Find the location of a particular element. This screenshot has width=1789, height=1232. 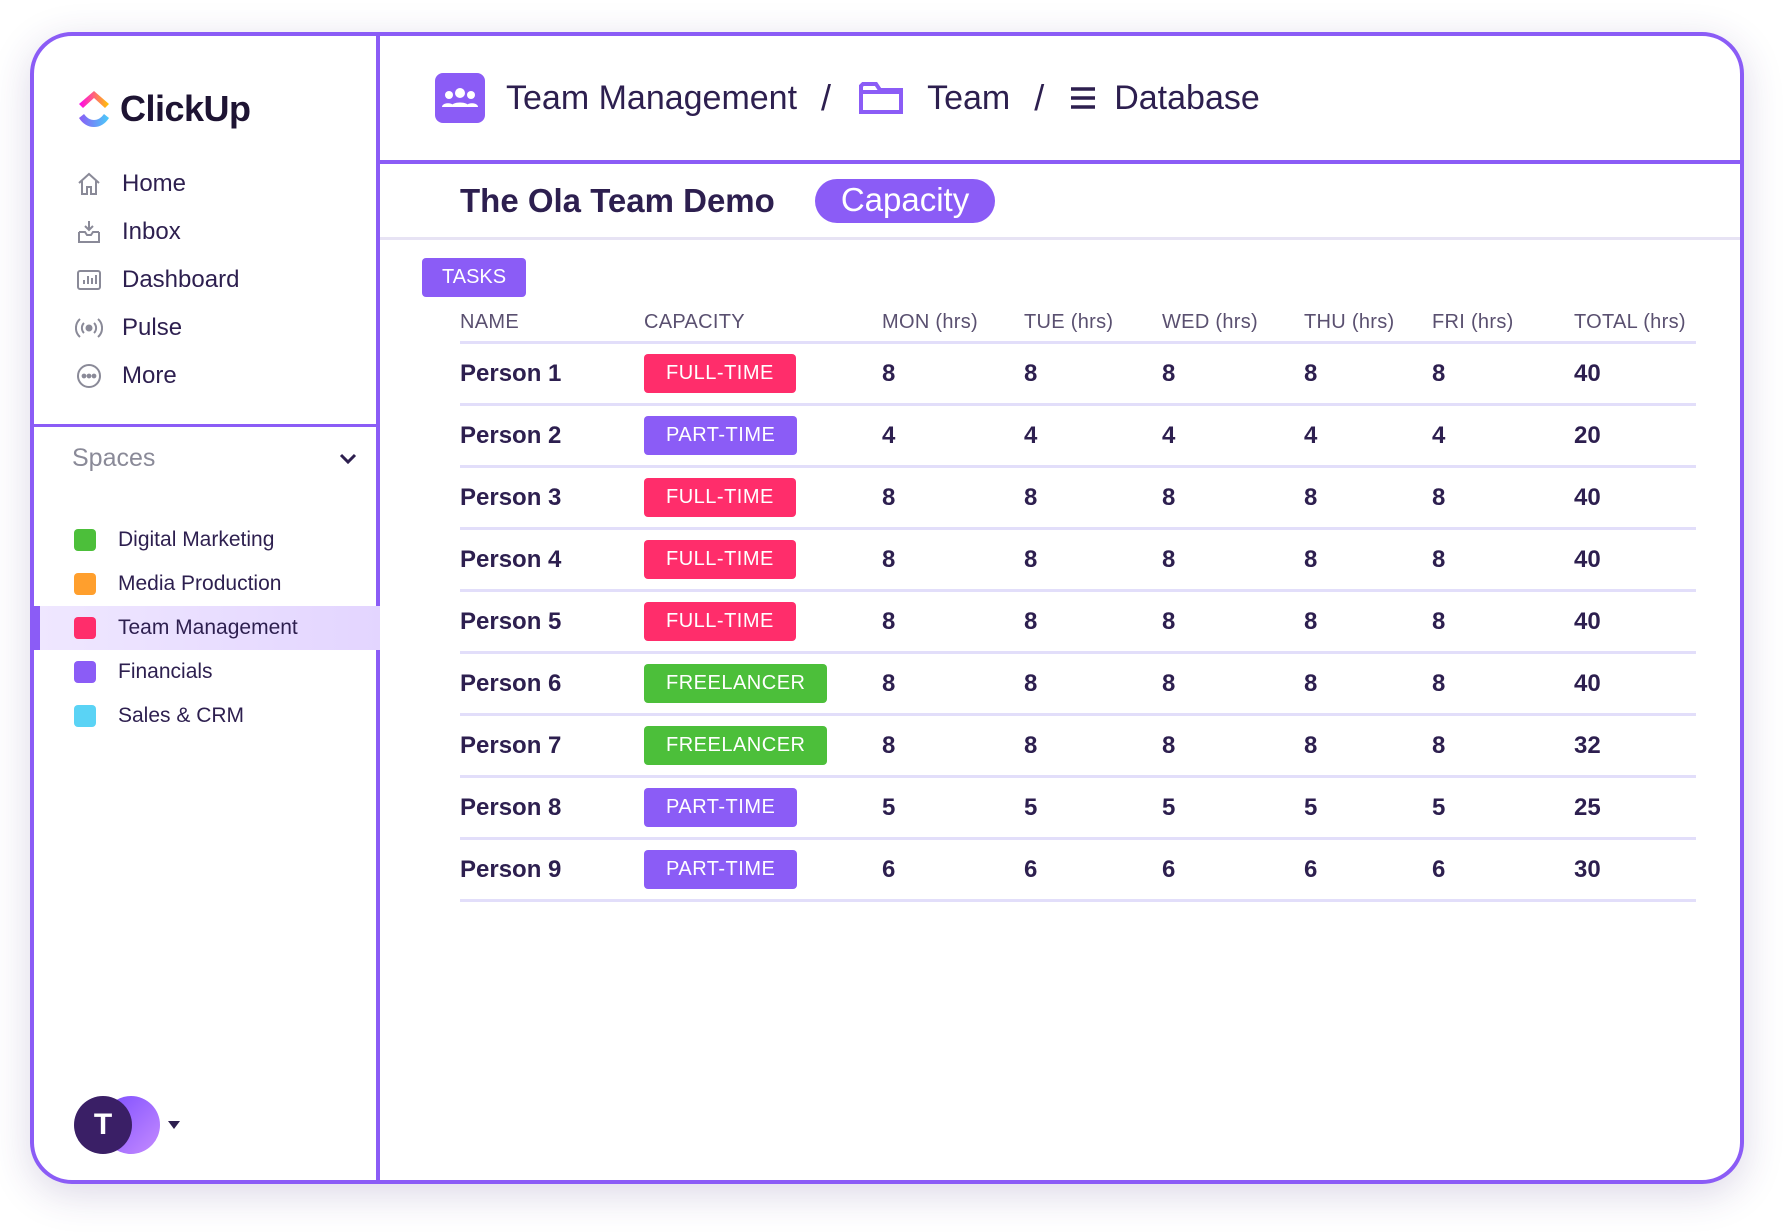

total-hours: 30 is located at coordinates (1587, 869).